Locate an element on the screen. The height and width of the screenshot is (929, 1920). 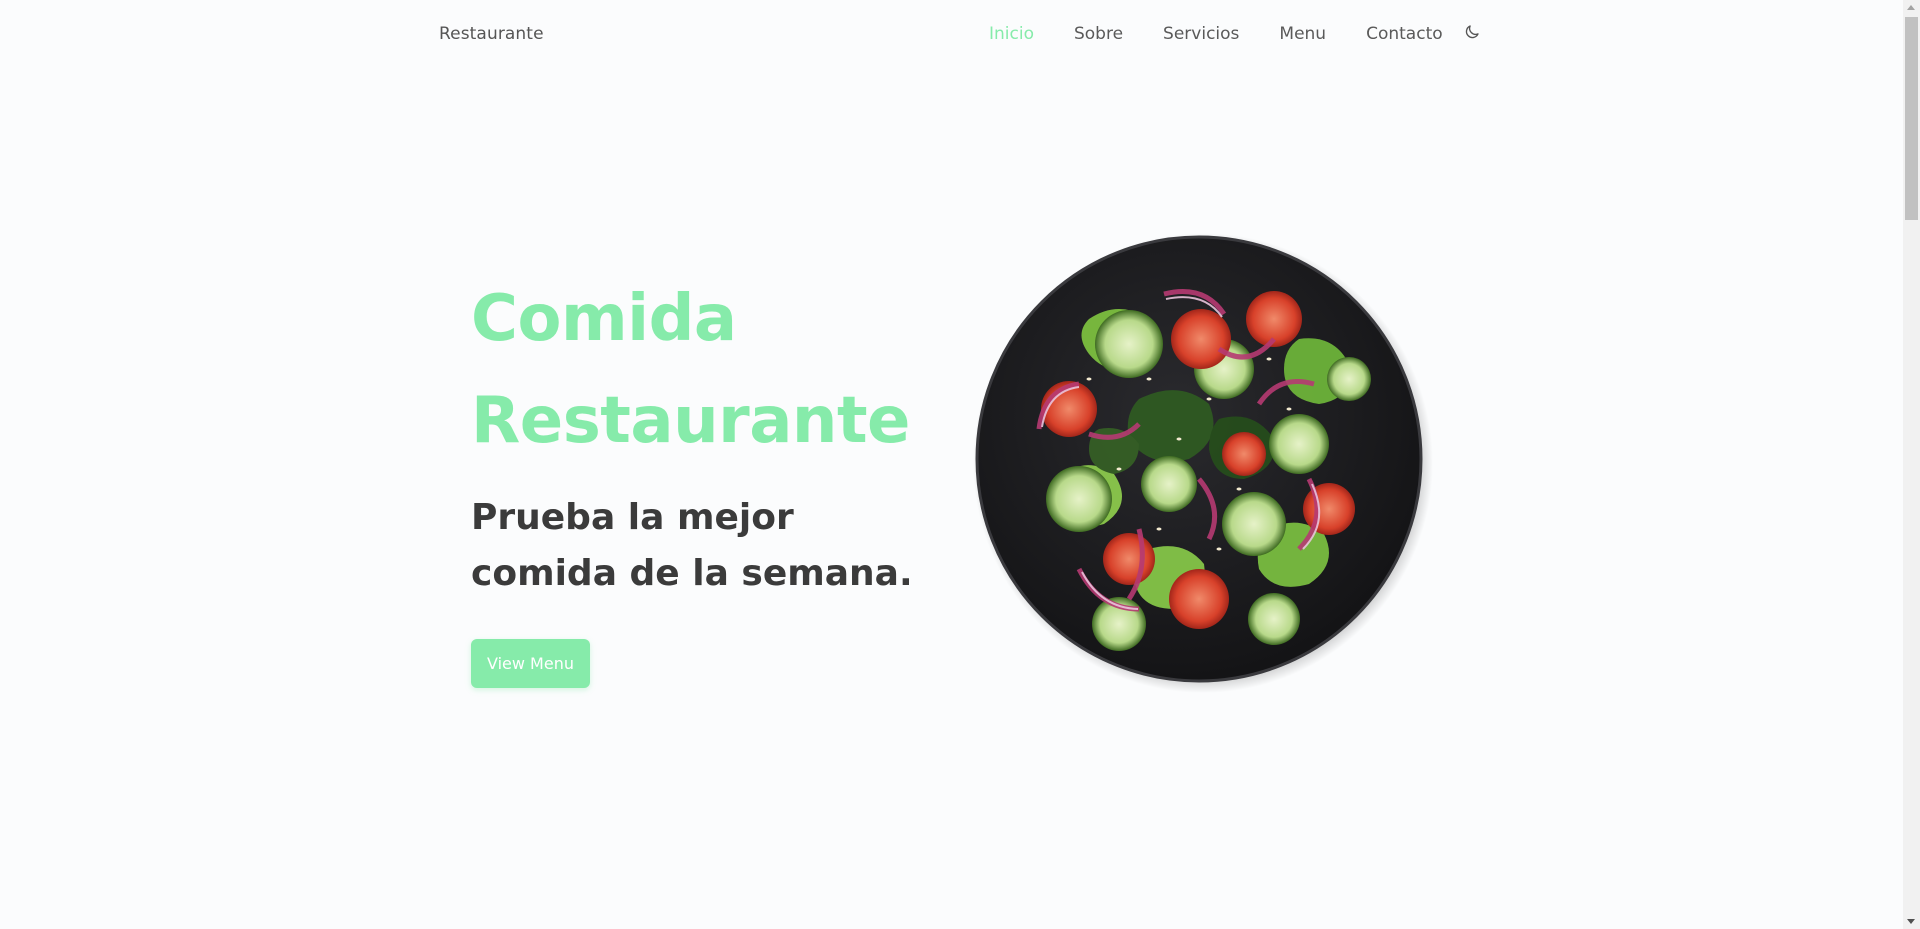
moon-icon is located at coordinates (1472, 32).